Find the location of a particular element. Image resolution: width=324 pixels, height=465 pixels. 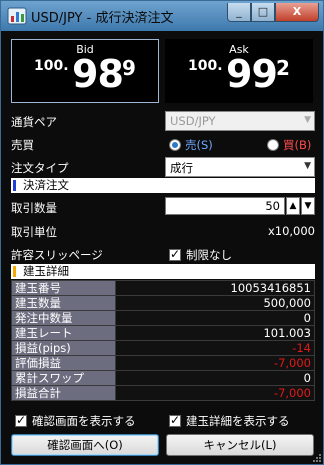

title-bar: USD/JPY - 成行決済注文 _ □ X is located at coordinates (162, 16).